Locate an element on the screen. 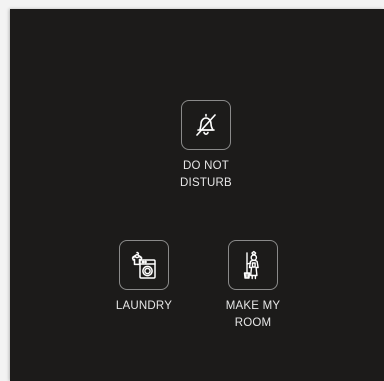  bell-off-icon is located at coordinates (206, 125).